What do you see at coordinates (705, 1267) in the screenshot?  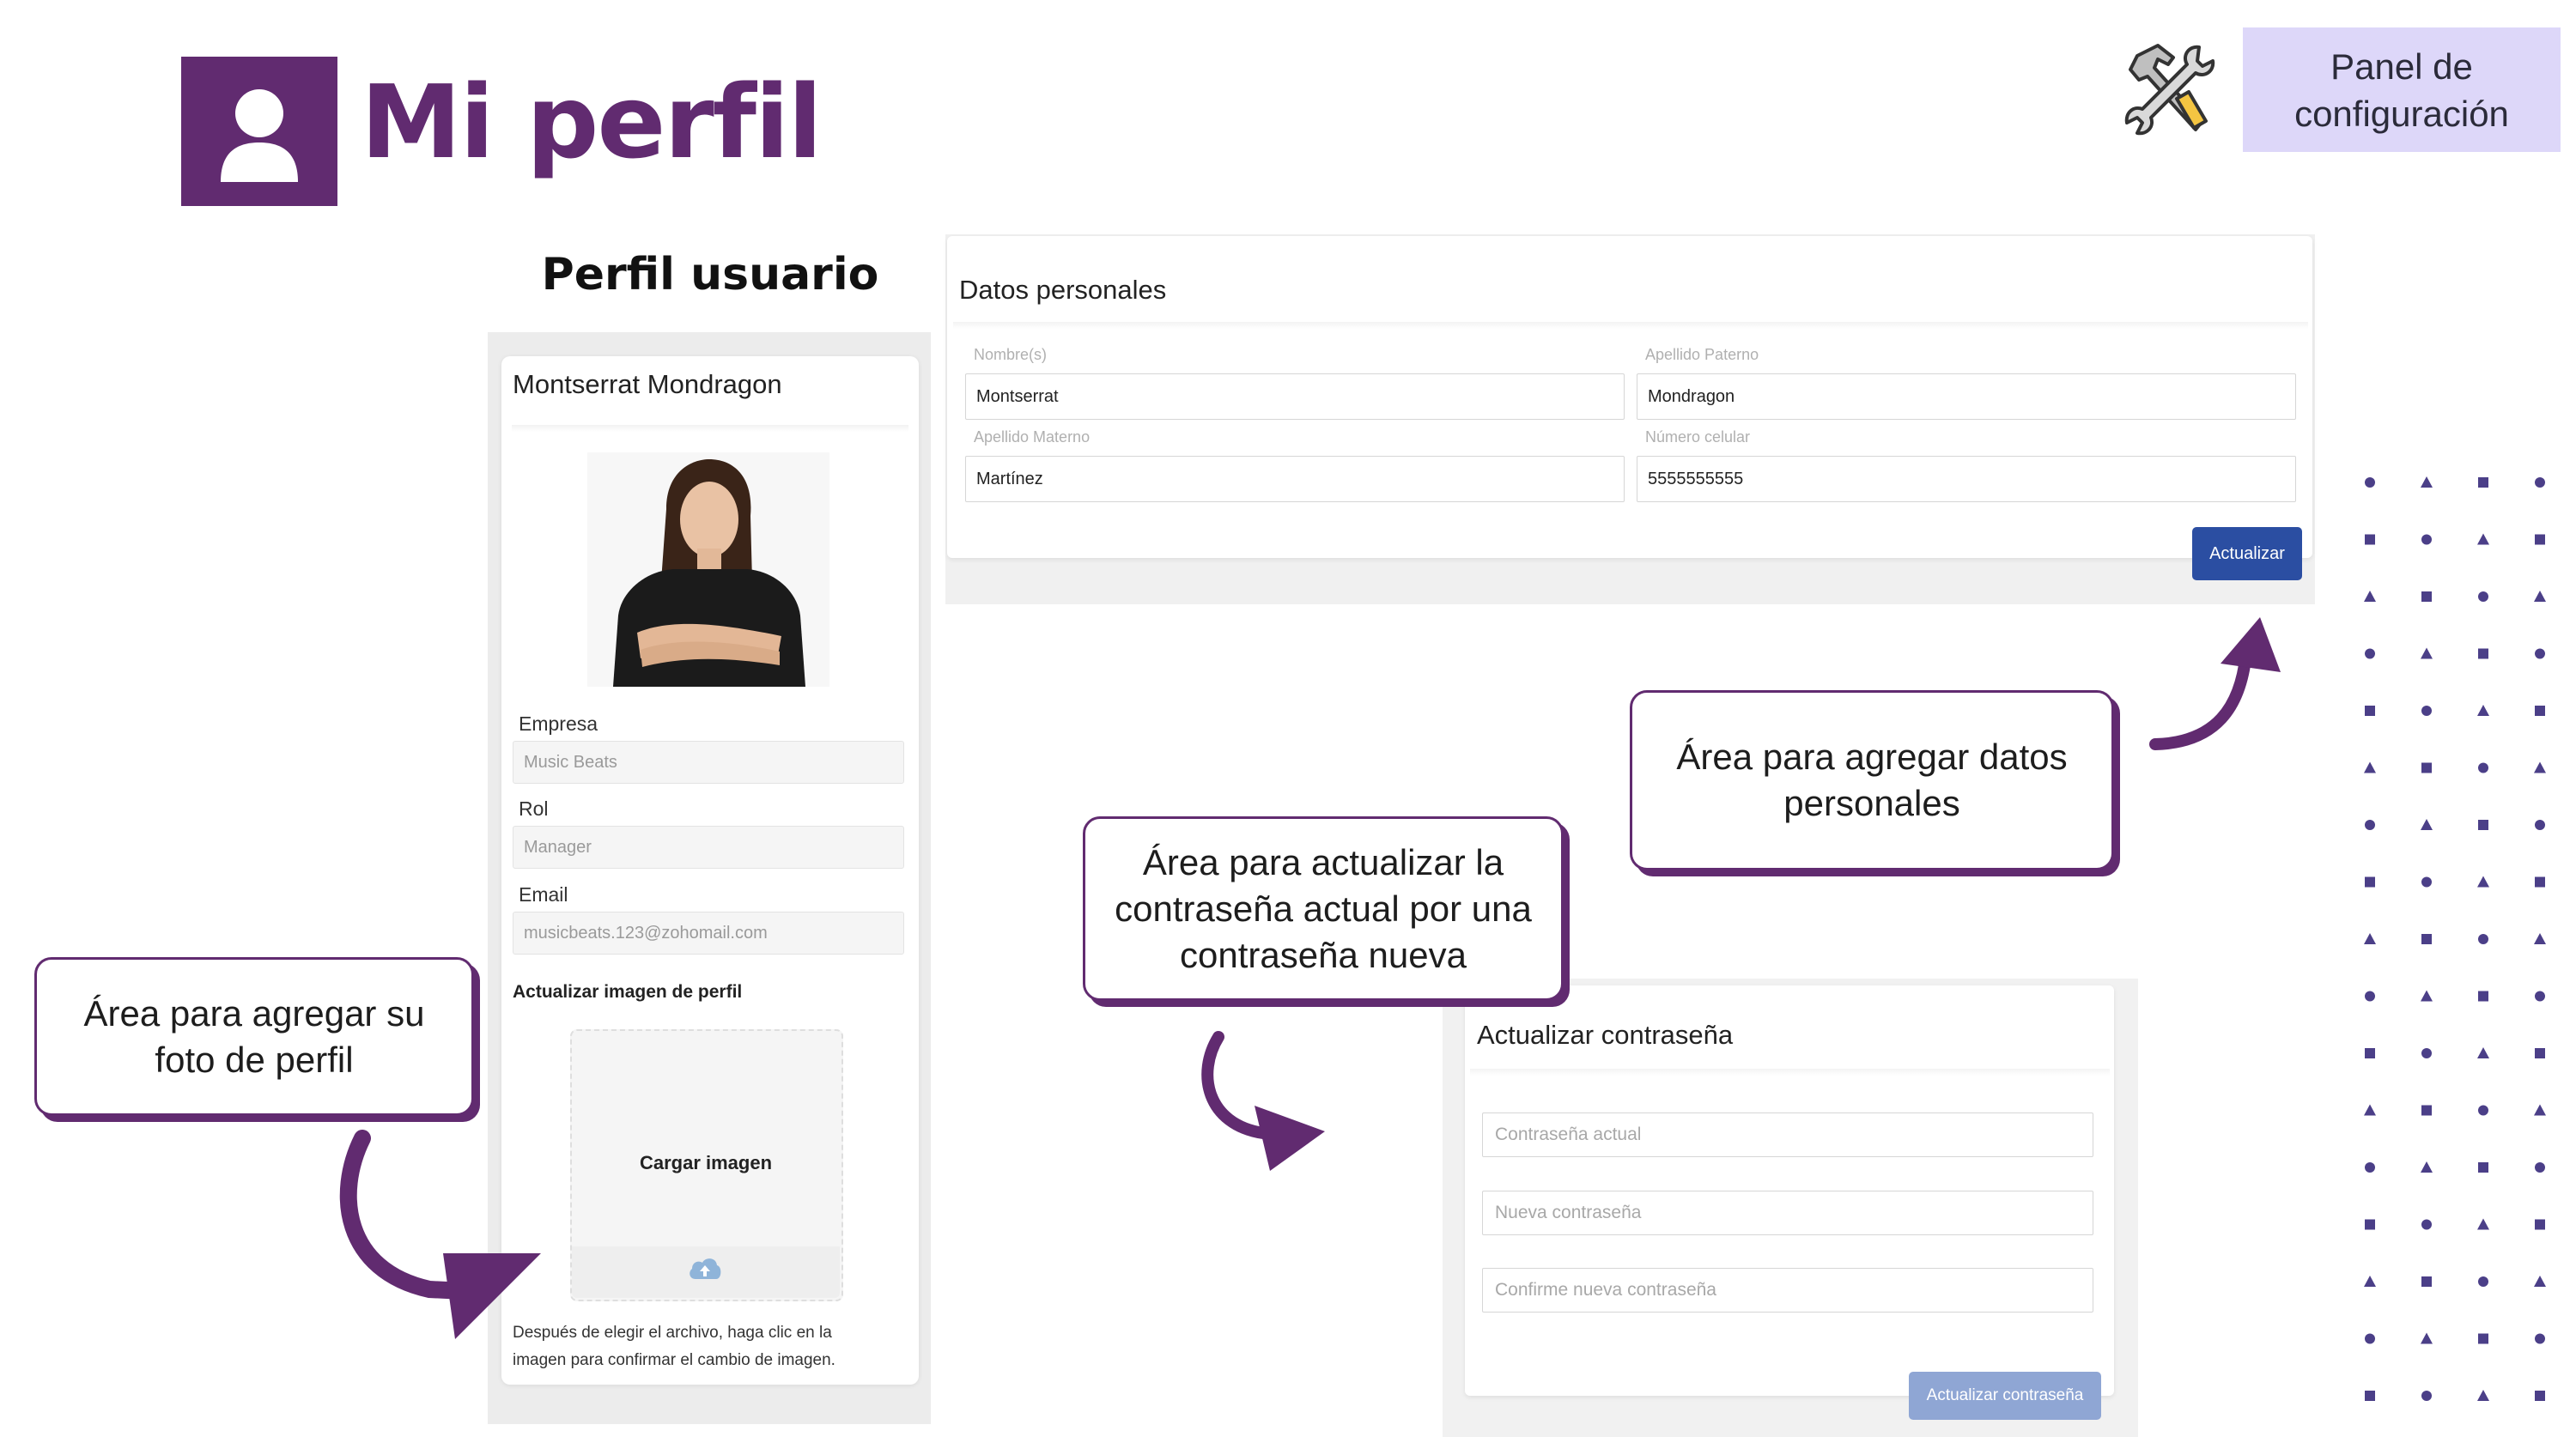 I see `cloud-upload-icon` at bounding box center [705, 1267].